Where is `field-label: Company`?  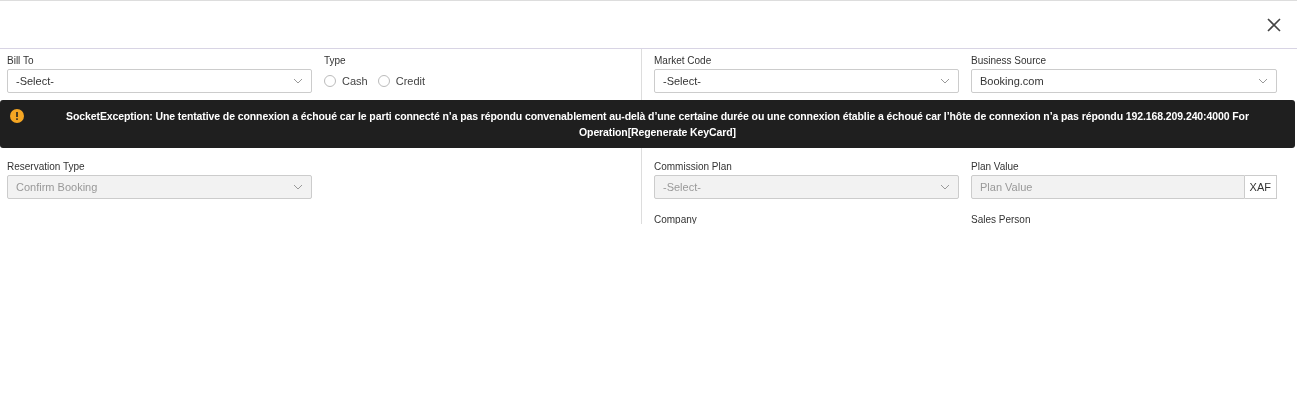 field-label: Company is located at coordinates (675, 218).